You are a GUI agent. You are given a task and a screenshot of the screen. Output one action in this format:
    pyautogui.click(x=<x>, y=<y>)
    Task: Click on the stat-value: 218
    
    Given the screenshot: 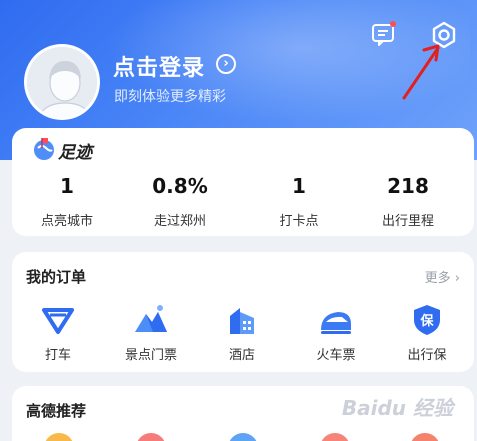 What is the action you would take?
    pyautogui.click(x=408, y=186)
    